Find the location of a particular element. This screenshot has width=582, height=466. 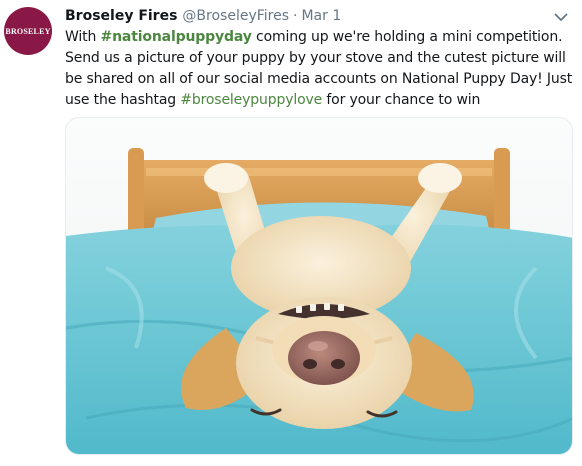

tweet-header: Broseley Fires @BroseleyFires · Mar 1 is located at coordinates (203, 18).